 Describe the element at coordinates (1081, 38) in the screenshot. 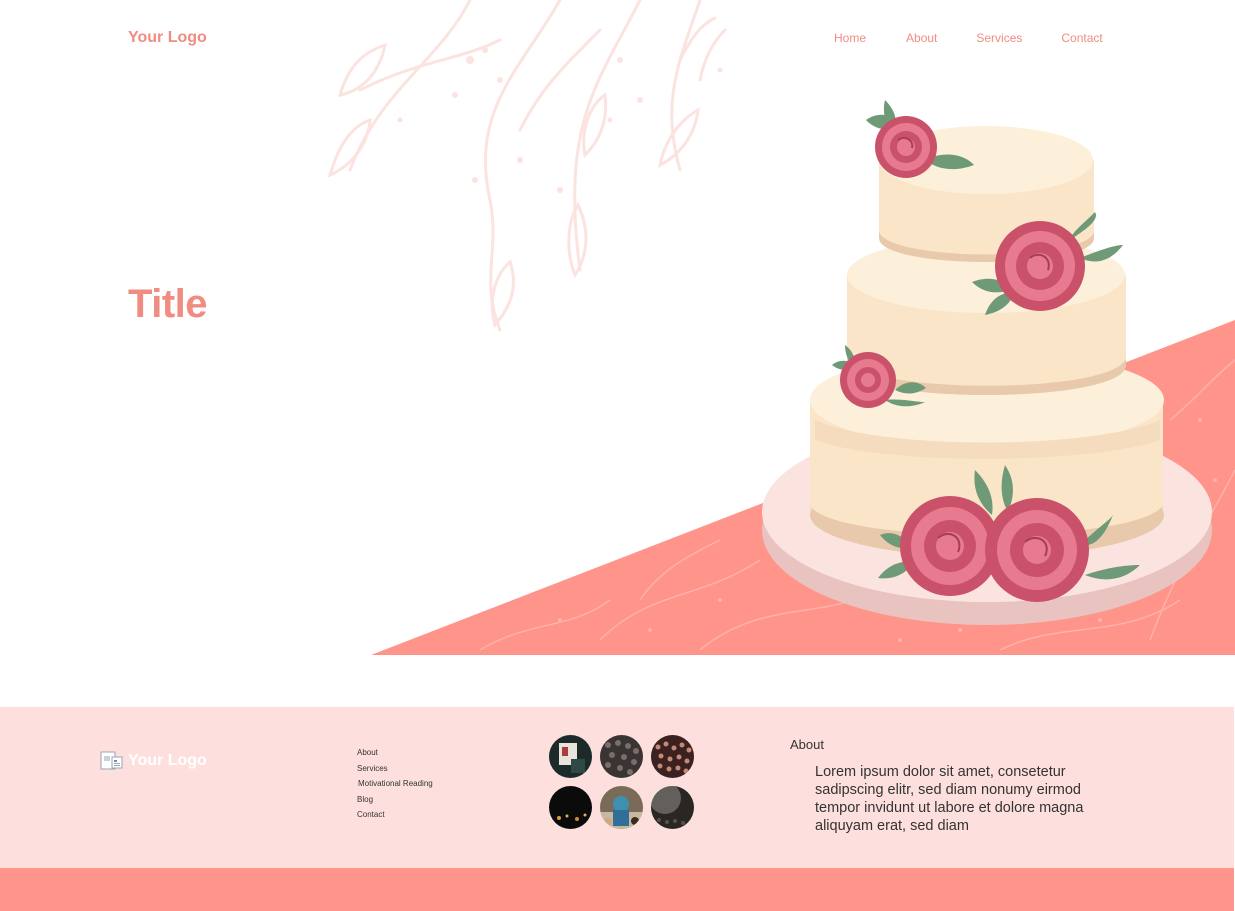

I see `nav-contact: Contact` at that location.